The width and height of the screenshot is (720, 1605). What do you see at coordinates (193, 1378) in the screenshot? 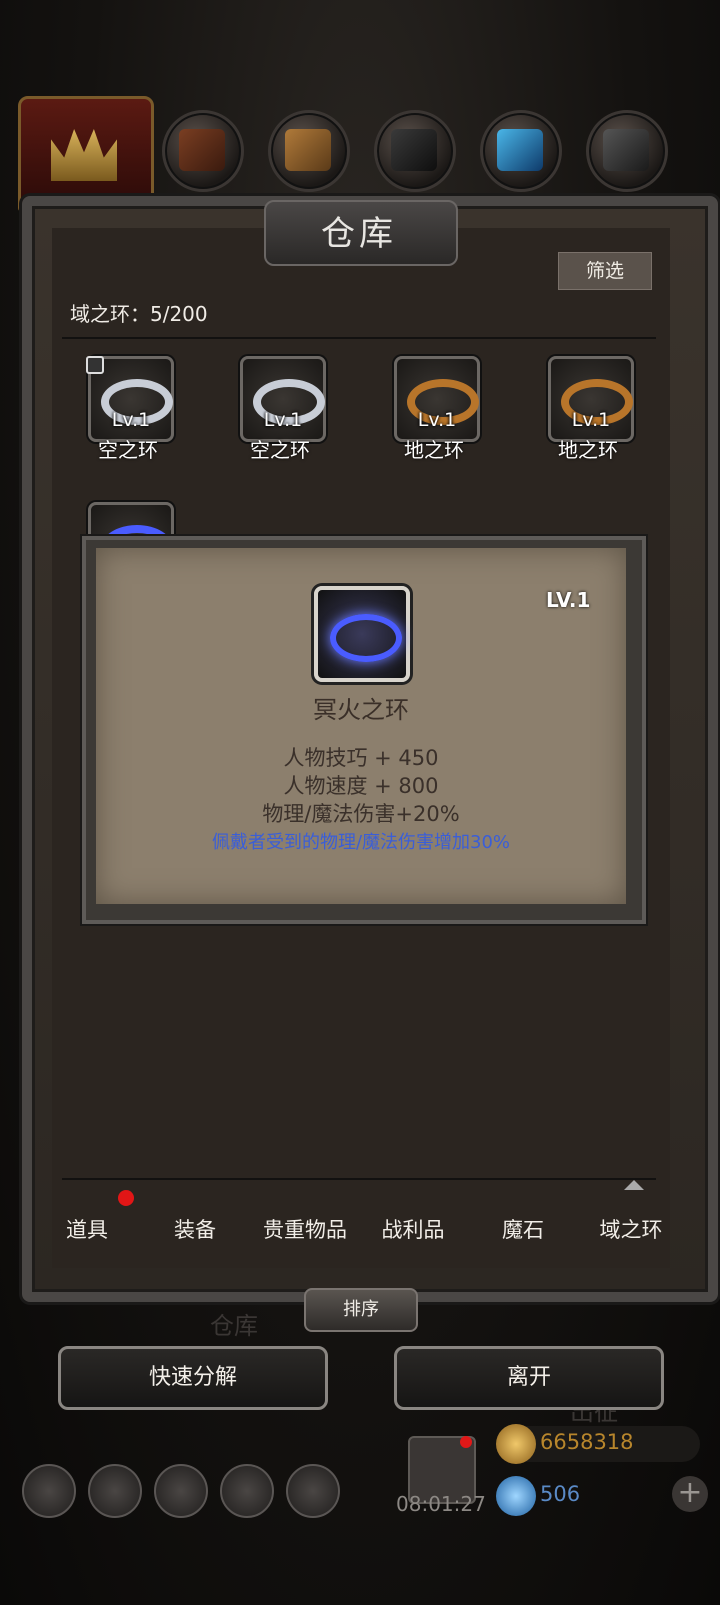
I see `quick-decompose-button: 快速分解` at bounding box center [193, 1378].